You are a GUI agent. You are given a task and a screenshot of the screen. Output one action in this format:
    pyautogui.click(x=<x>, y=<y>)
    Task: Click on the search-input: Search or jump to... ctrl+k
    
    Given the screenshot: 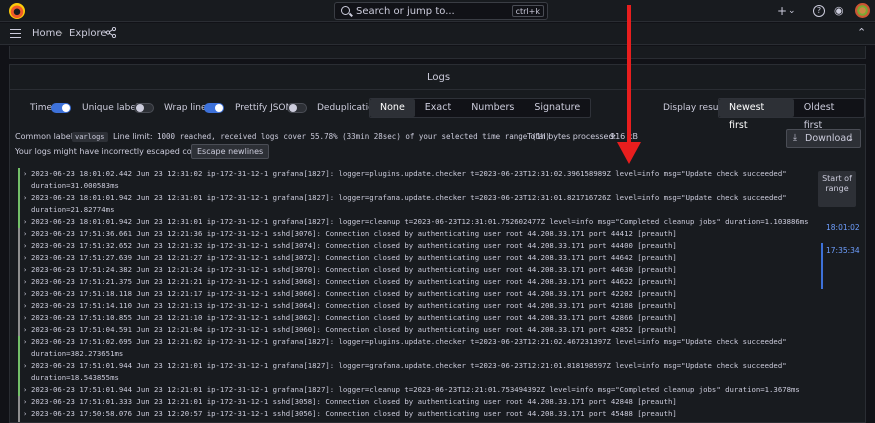 What is the action you would take?
    pyautogui.click(x=441, y=11)
    